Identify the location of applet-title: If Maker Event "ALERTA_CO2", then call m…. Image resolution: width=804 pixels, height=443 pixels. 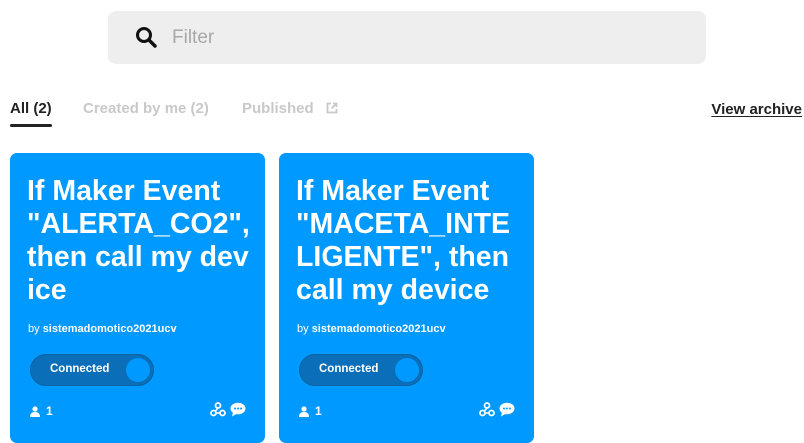
(138, 240).